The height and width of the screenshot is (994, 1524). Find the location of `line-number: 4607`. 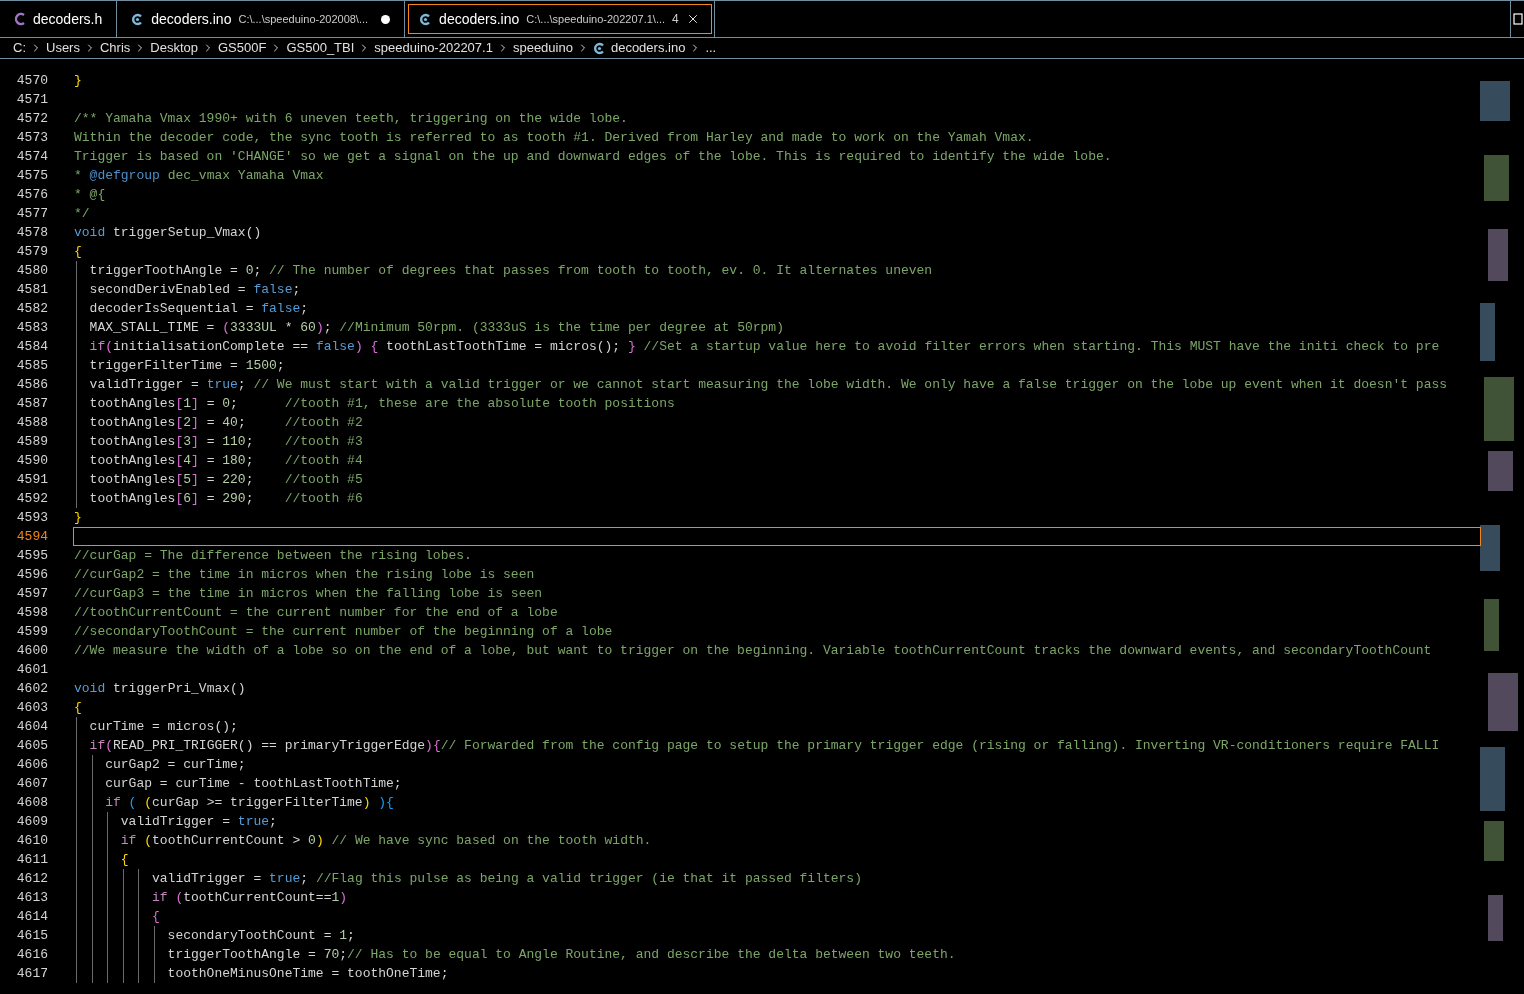

line-number: 4607 is located at coordinates (32, 784).